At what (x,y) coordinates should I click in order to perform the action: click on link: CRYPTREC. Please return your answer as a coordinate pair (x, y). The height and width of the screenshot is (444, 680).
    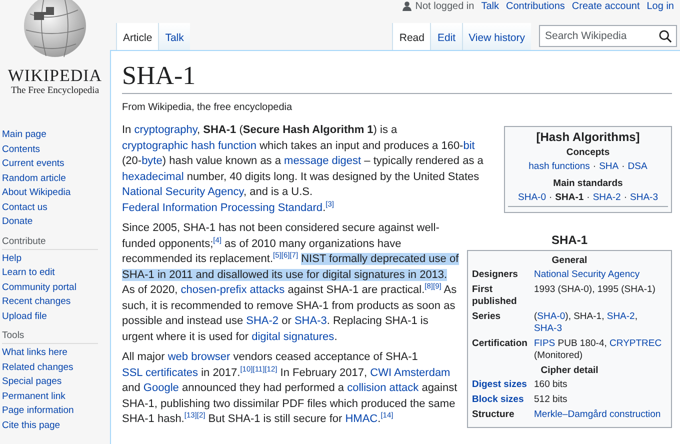
    Looking at the image, I should click on (636, 343).